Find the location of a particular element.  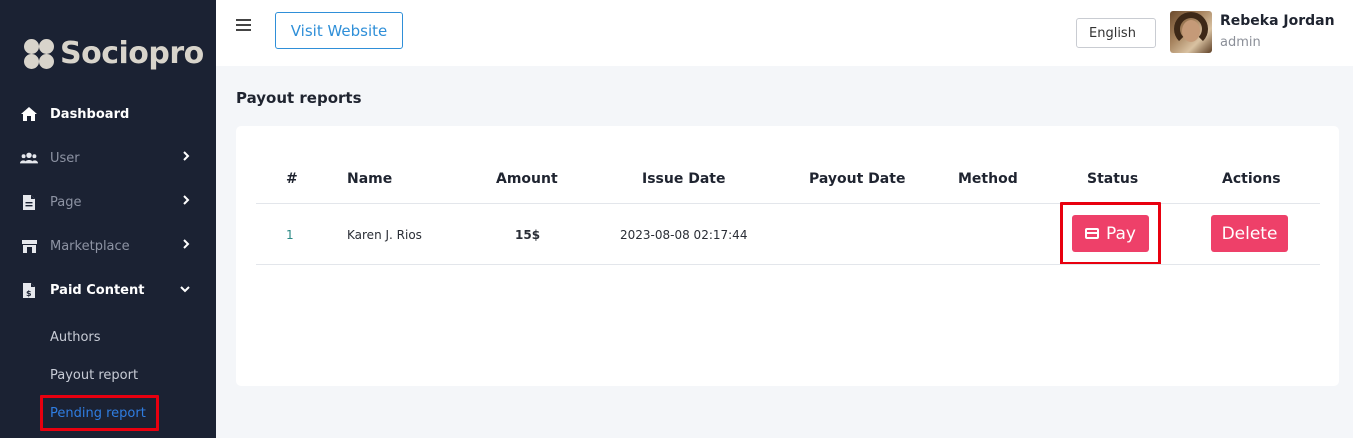

page-title: Payout reports is located at coordinates (299, 98).